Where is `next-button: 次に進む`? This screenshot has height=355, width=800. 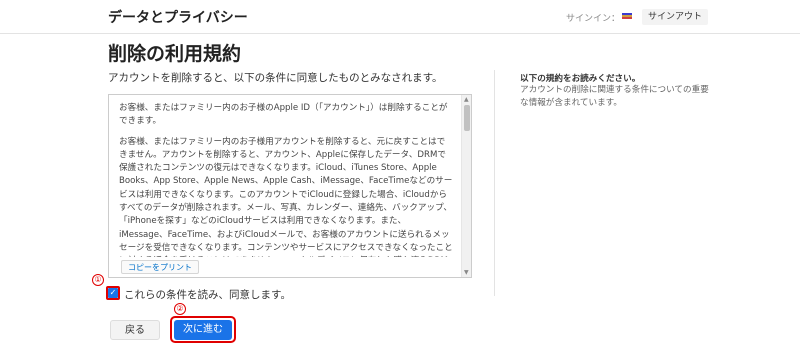 next-button: 次に進む is located at coordinates (203, 330).